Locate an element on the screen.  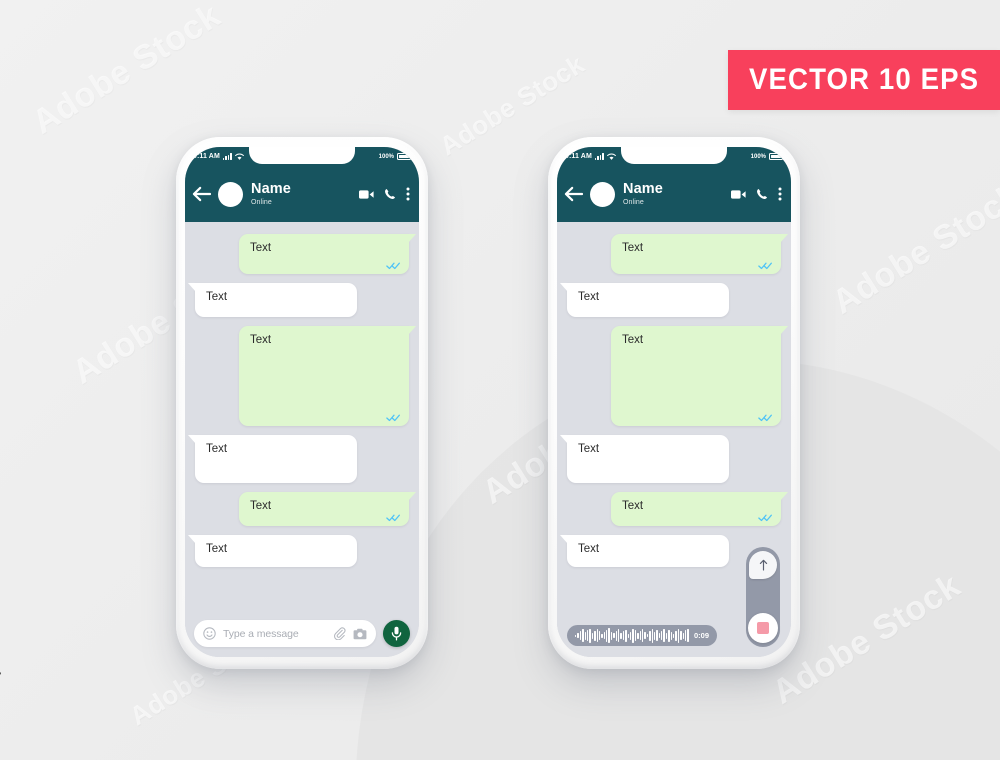
lock-slide-up-icon is located at coordinates (763, 565).